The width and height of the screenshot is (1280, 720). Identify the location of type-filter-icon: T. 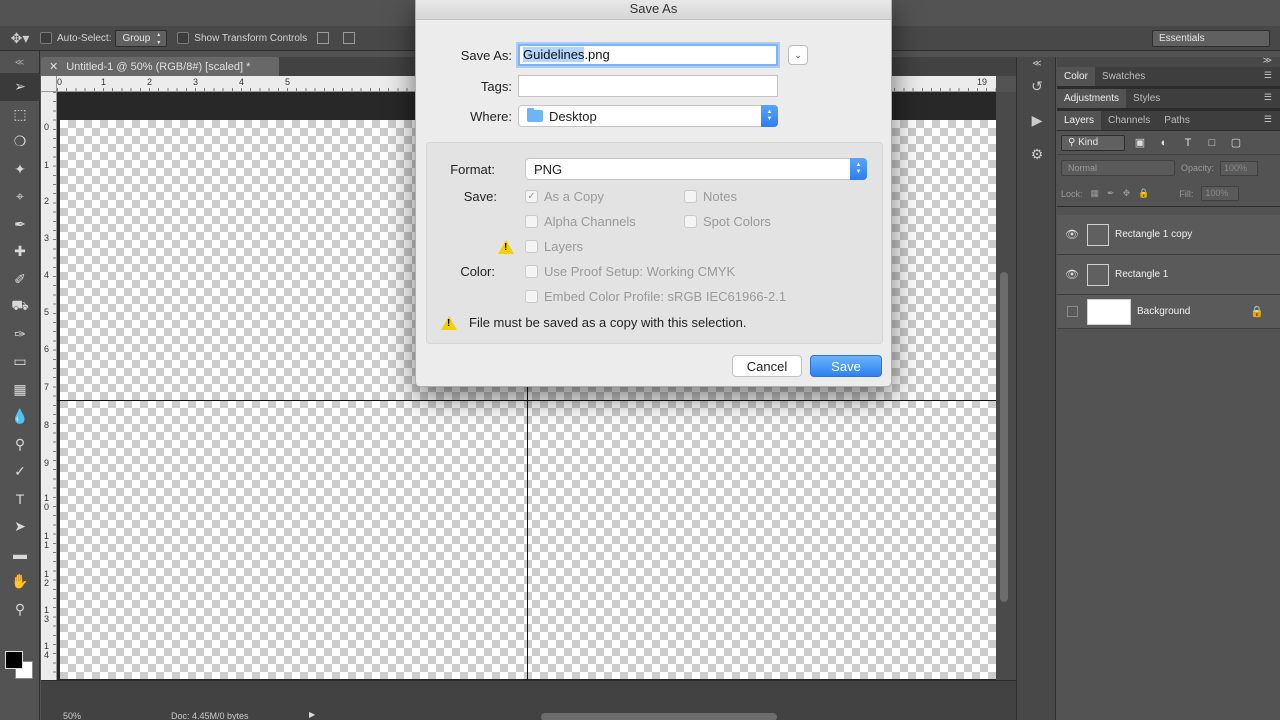
(1188, 143).